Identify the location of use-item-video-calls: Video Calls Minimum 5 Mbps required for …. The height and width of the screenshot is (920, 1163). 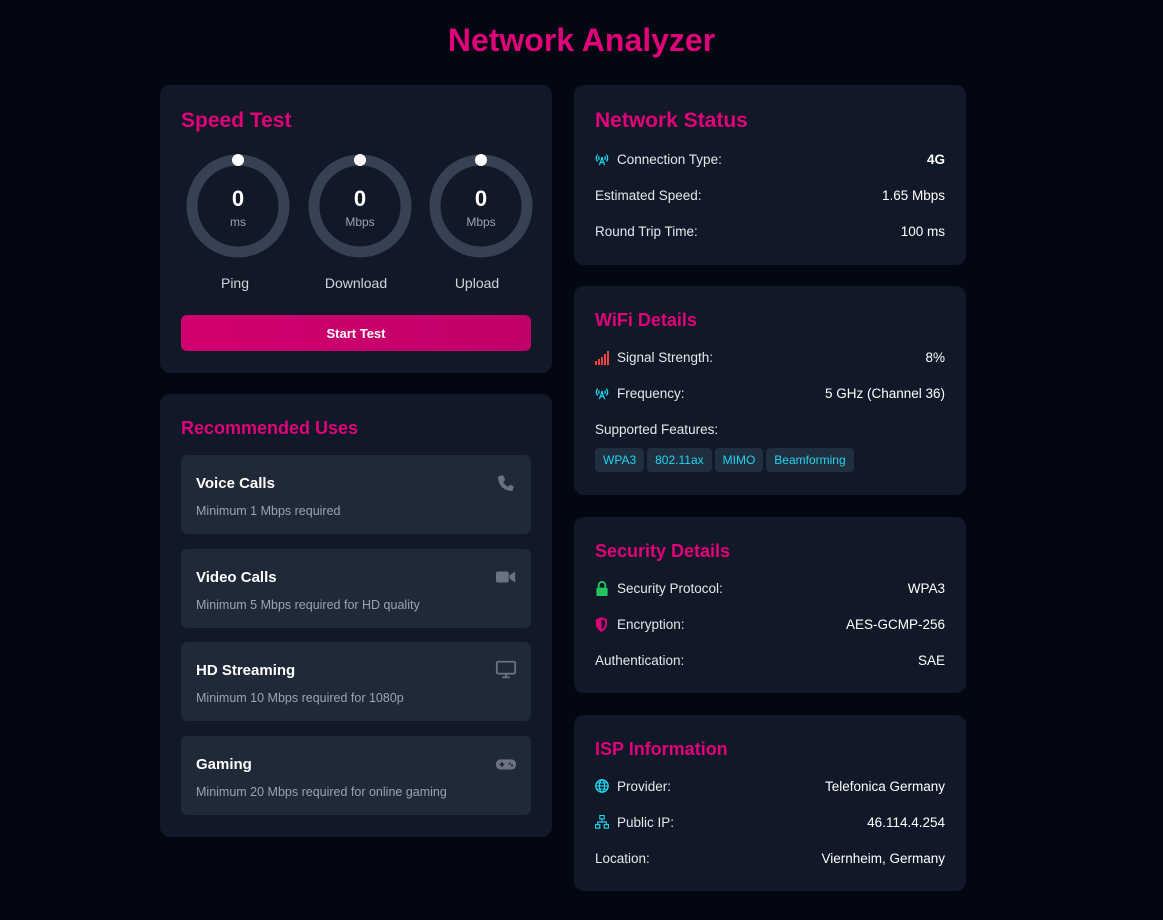
(356, 588).